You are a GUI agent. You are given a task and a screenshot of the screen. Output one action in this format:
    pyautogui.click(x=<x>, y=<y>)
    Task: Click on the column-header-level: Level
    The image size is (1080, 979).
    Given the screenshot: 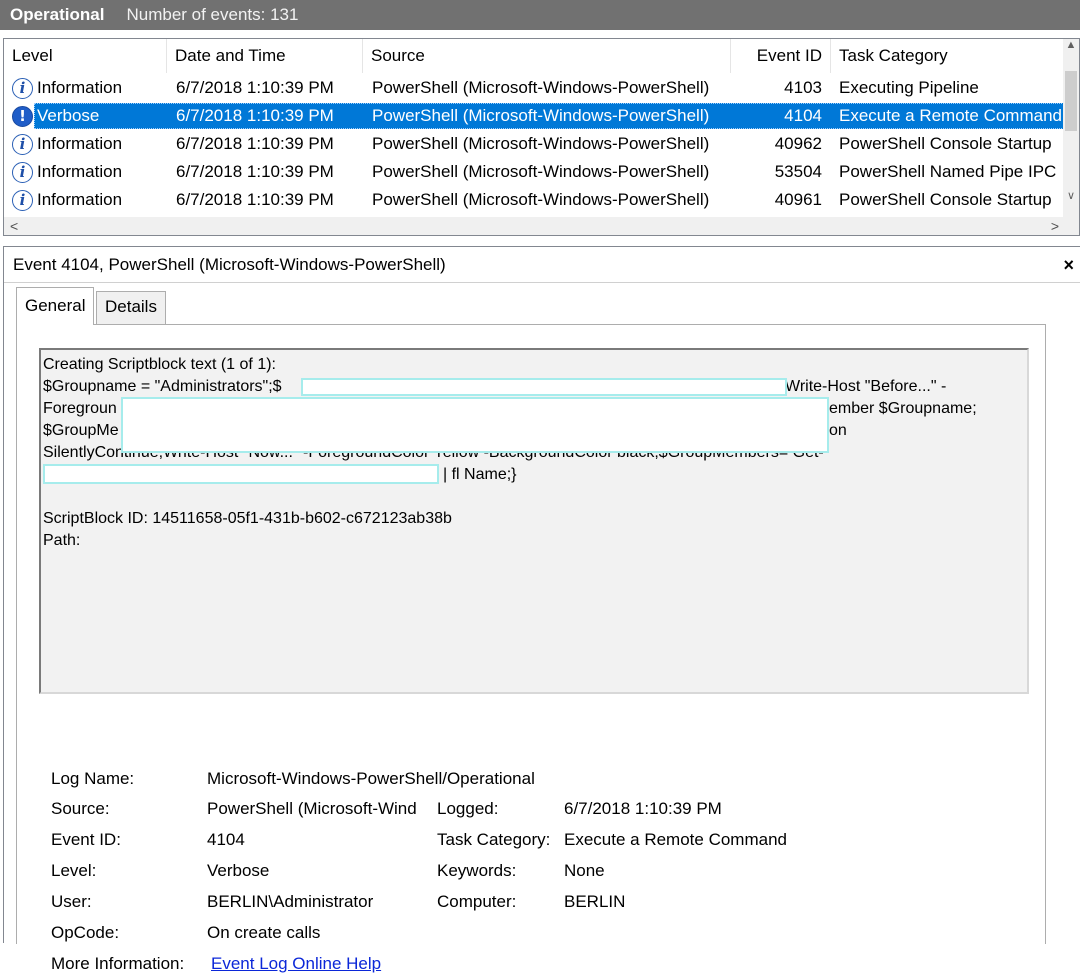 What is the action you would take?
    pyautogui.click(x=85, y=56)
    